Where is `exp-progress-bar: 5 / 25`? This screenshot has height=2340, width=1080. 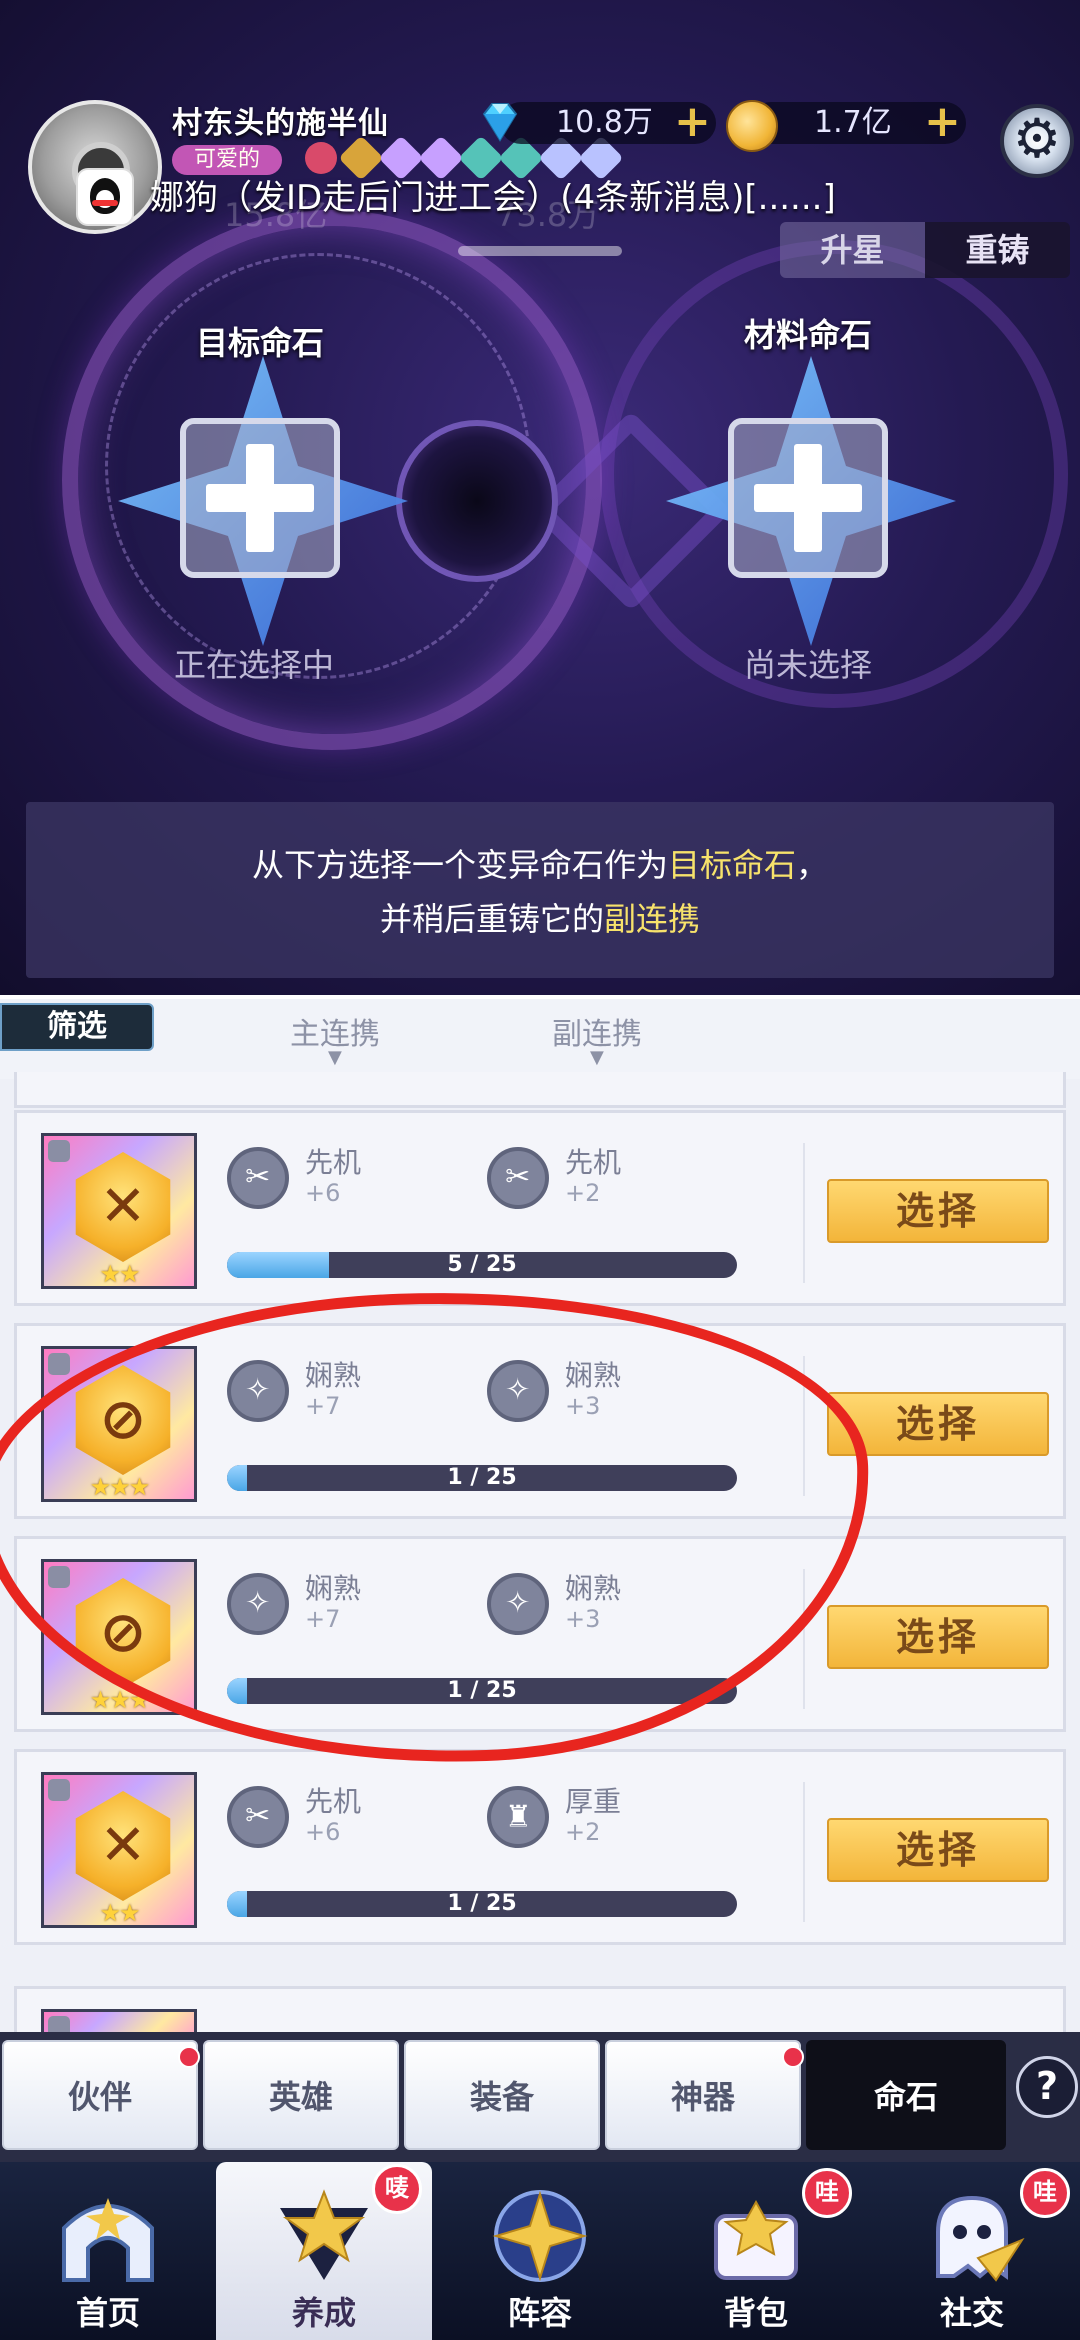
exp-progress-bar: 5 / 25 is located at coordinates (482, 1265).